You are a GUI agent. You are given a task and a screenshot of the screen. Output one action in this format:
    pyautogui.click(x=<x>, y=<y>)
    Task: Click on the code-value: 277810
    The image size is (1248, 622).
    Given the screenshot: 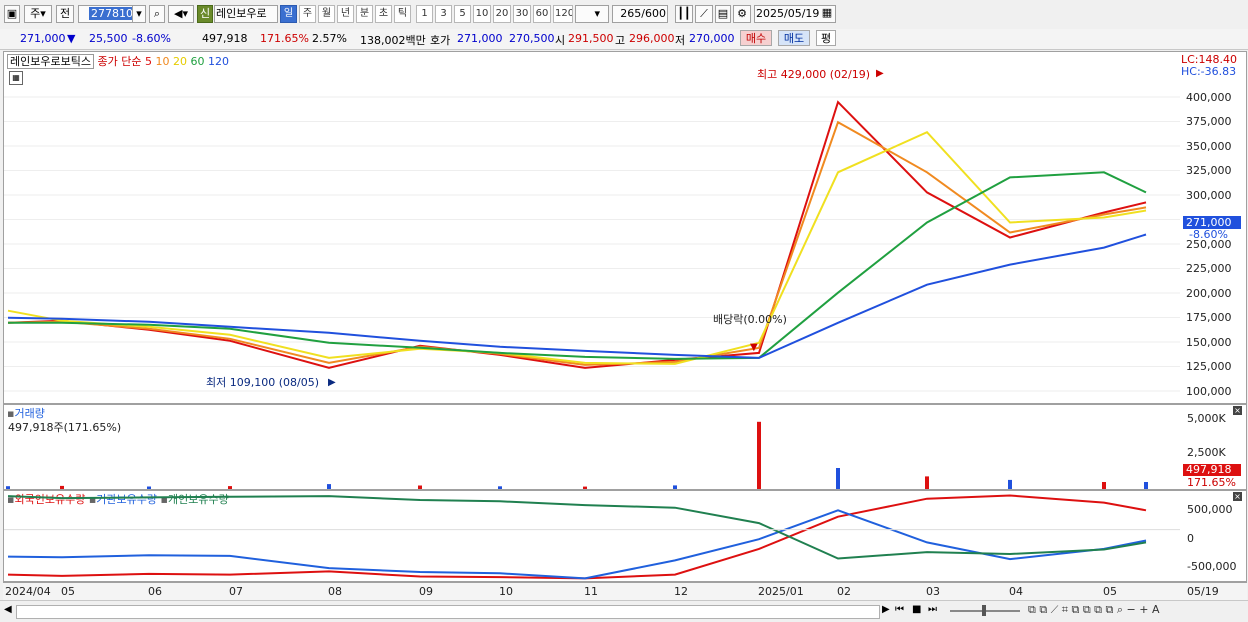 What is the action you would take?
    pyautogui.click(x=112, y=13)
    